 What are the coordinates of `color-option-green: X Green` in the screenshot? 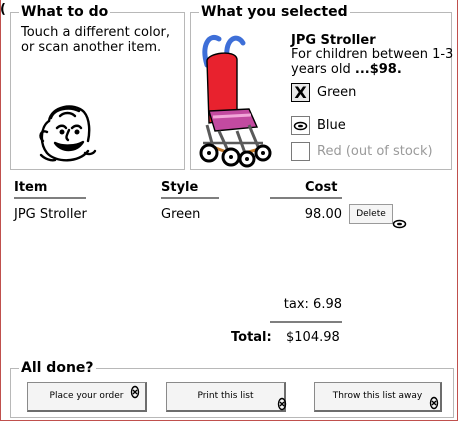 It's located at (371, 94).